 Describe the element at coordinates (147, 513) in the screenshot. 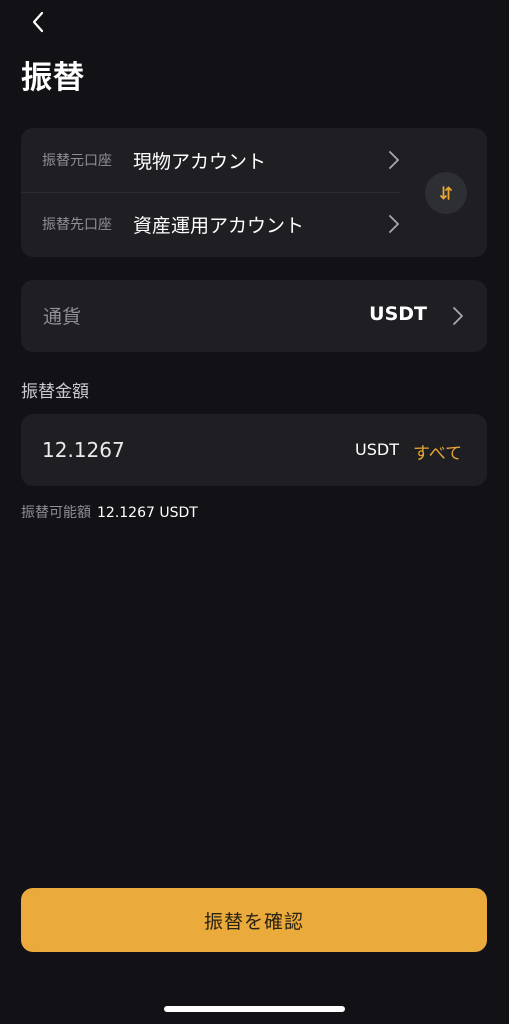

I see `available-balance-value: 12.1267 USDT` at that location.